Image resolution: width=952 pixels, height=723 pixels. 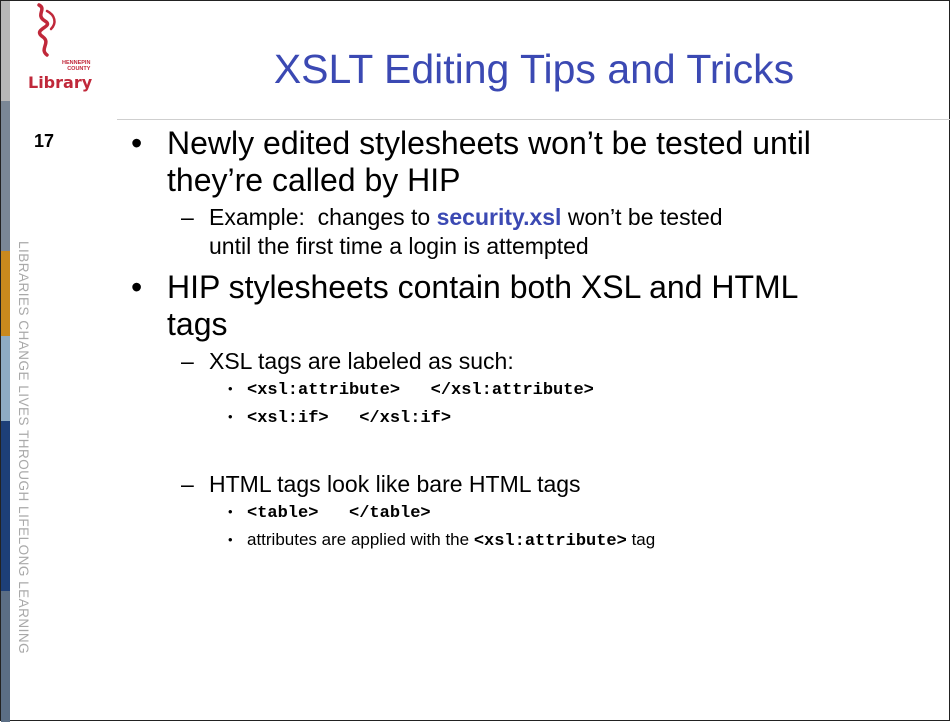 I want to click on library-logo: HENNEPIN COUNTY Library, so click(x=62, y=53).